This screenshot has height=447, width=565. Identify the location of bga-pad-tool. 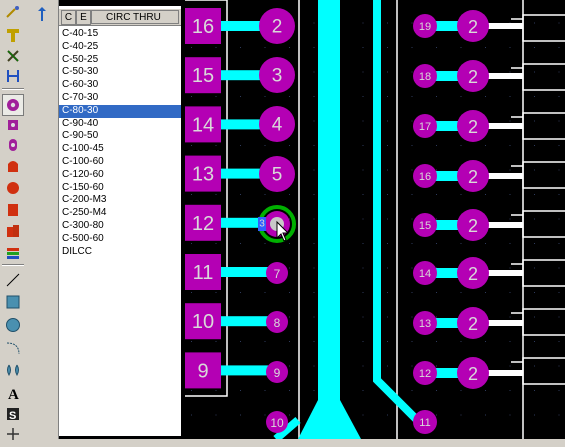
(13, 231).